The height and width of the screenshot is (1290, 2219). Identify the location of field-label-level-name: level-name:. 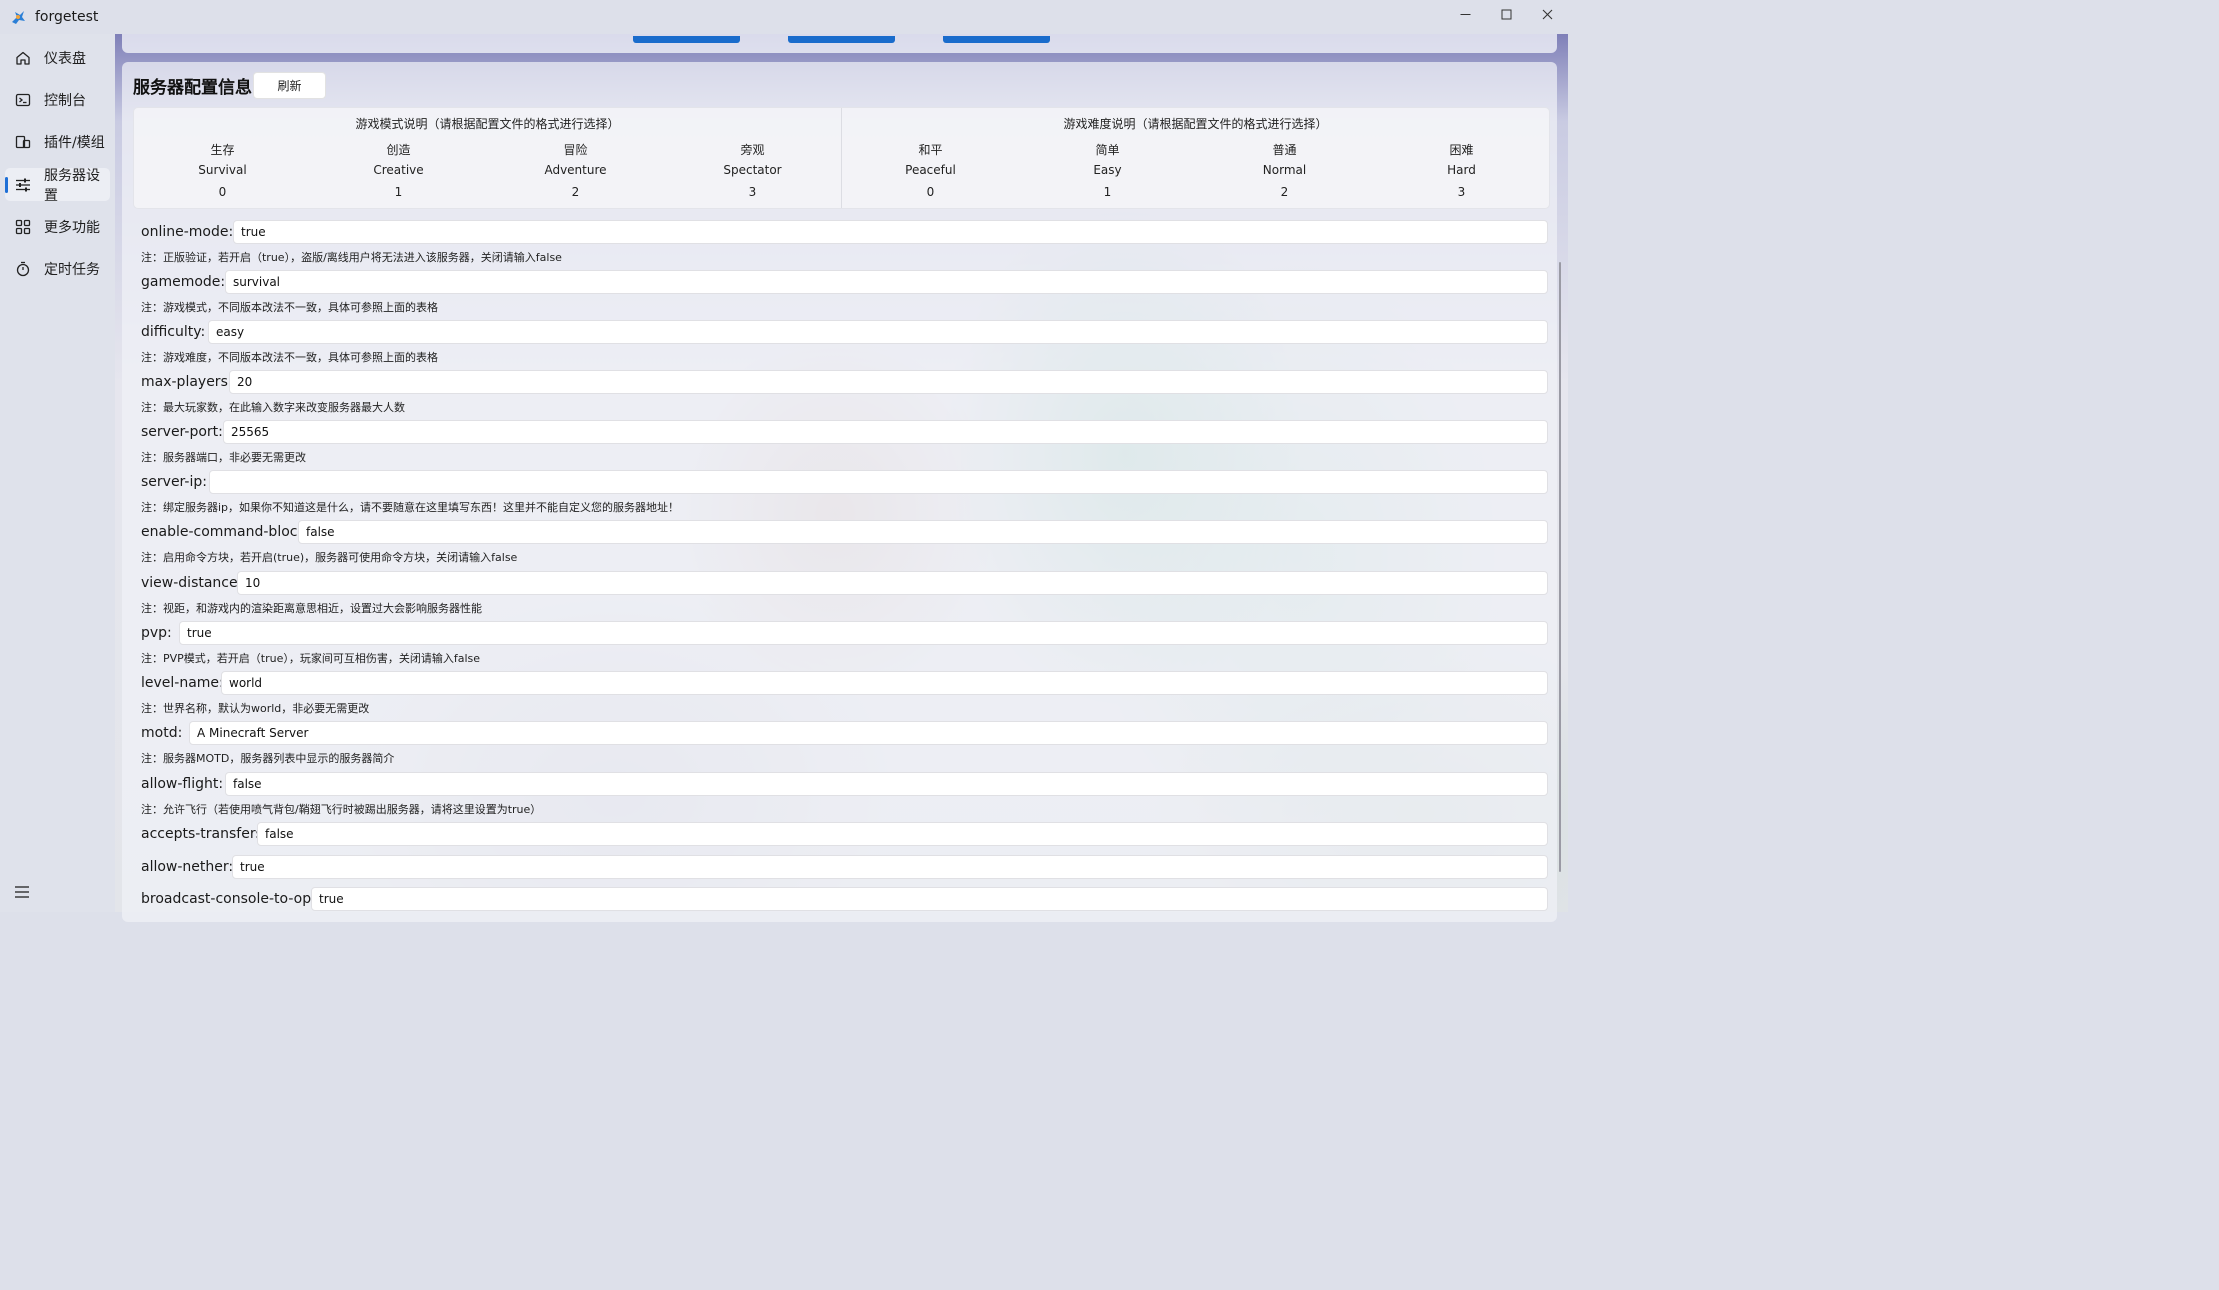
(182, 683).